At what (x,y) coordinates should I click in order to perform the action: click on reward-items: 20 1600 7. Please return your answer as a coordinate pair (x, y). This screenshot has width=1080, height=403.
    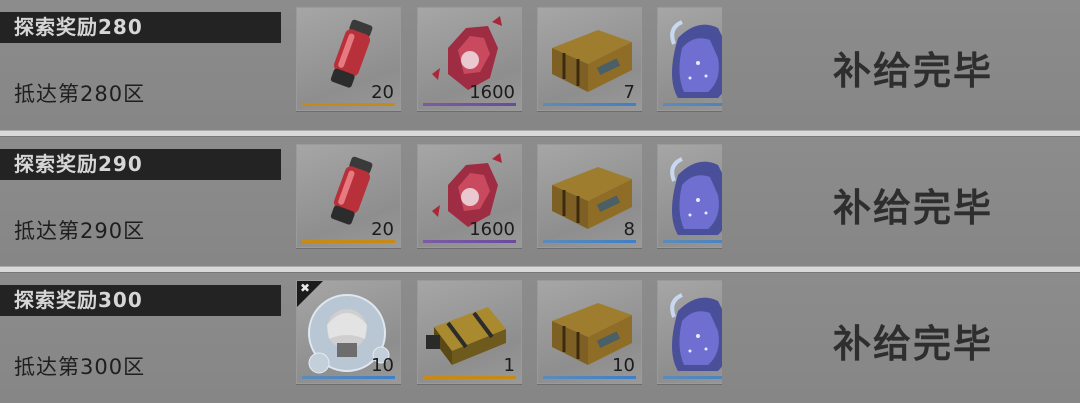
    Looking at the image, I should click on (509, 60).